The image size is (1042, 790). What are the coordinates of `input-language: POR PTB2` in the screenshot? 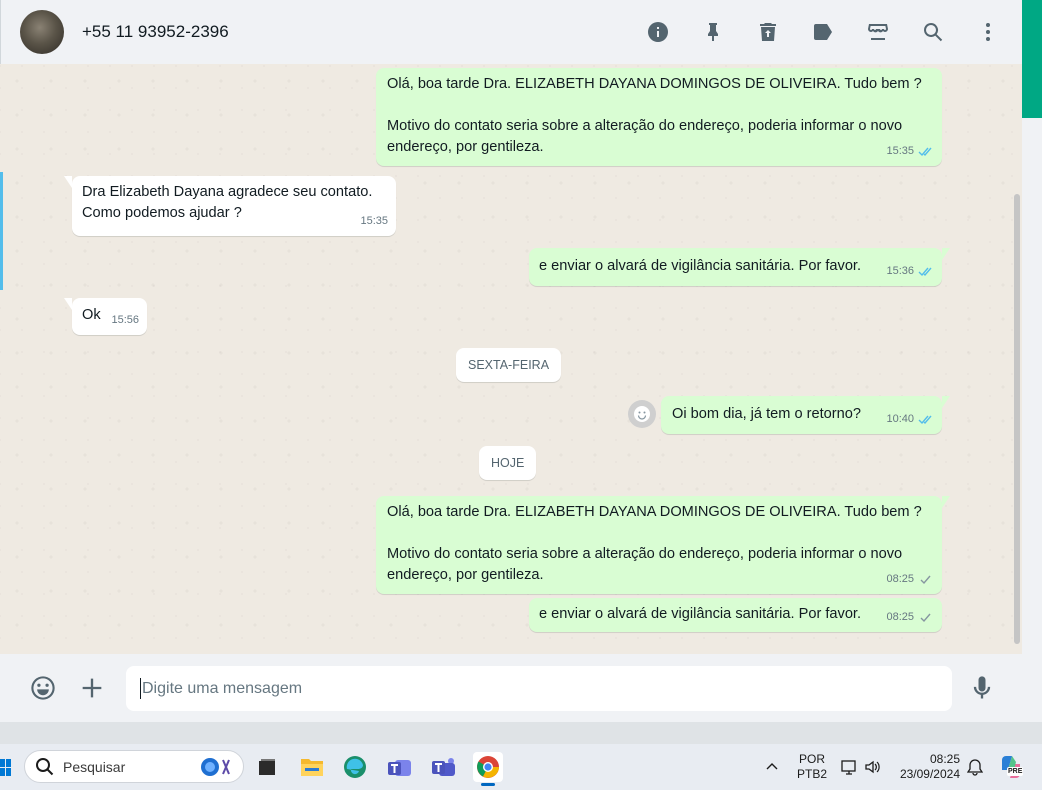 It's located at (812, 767).